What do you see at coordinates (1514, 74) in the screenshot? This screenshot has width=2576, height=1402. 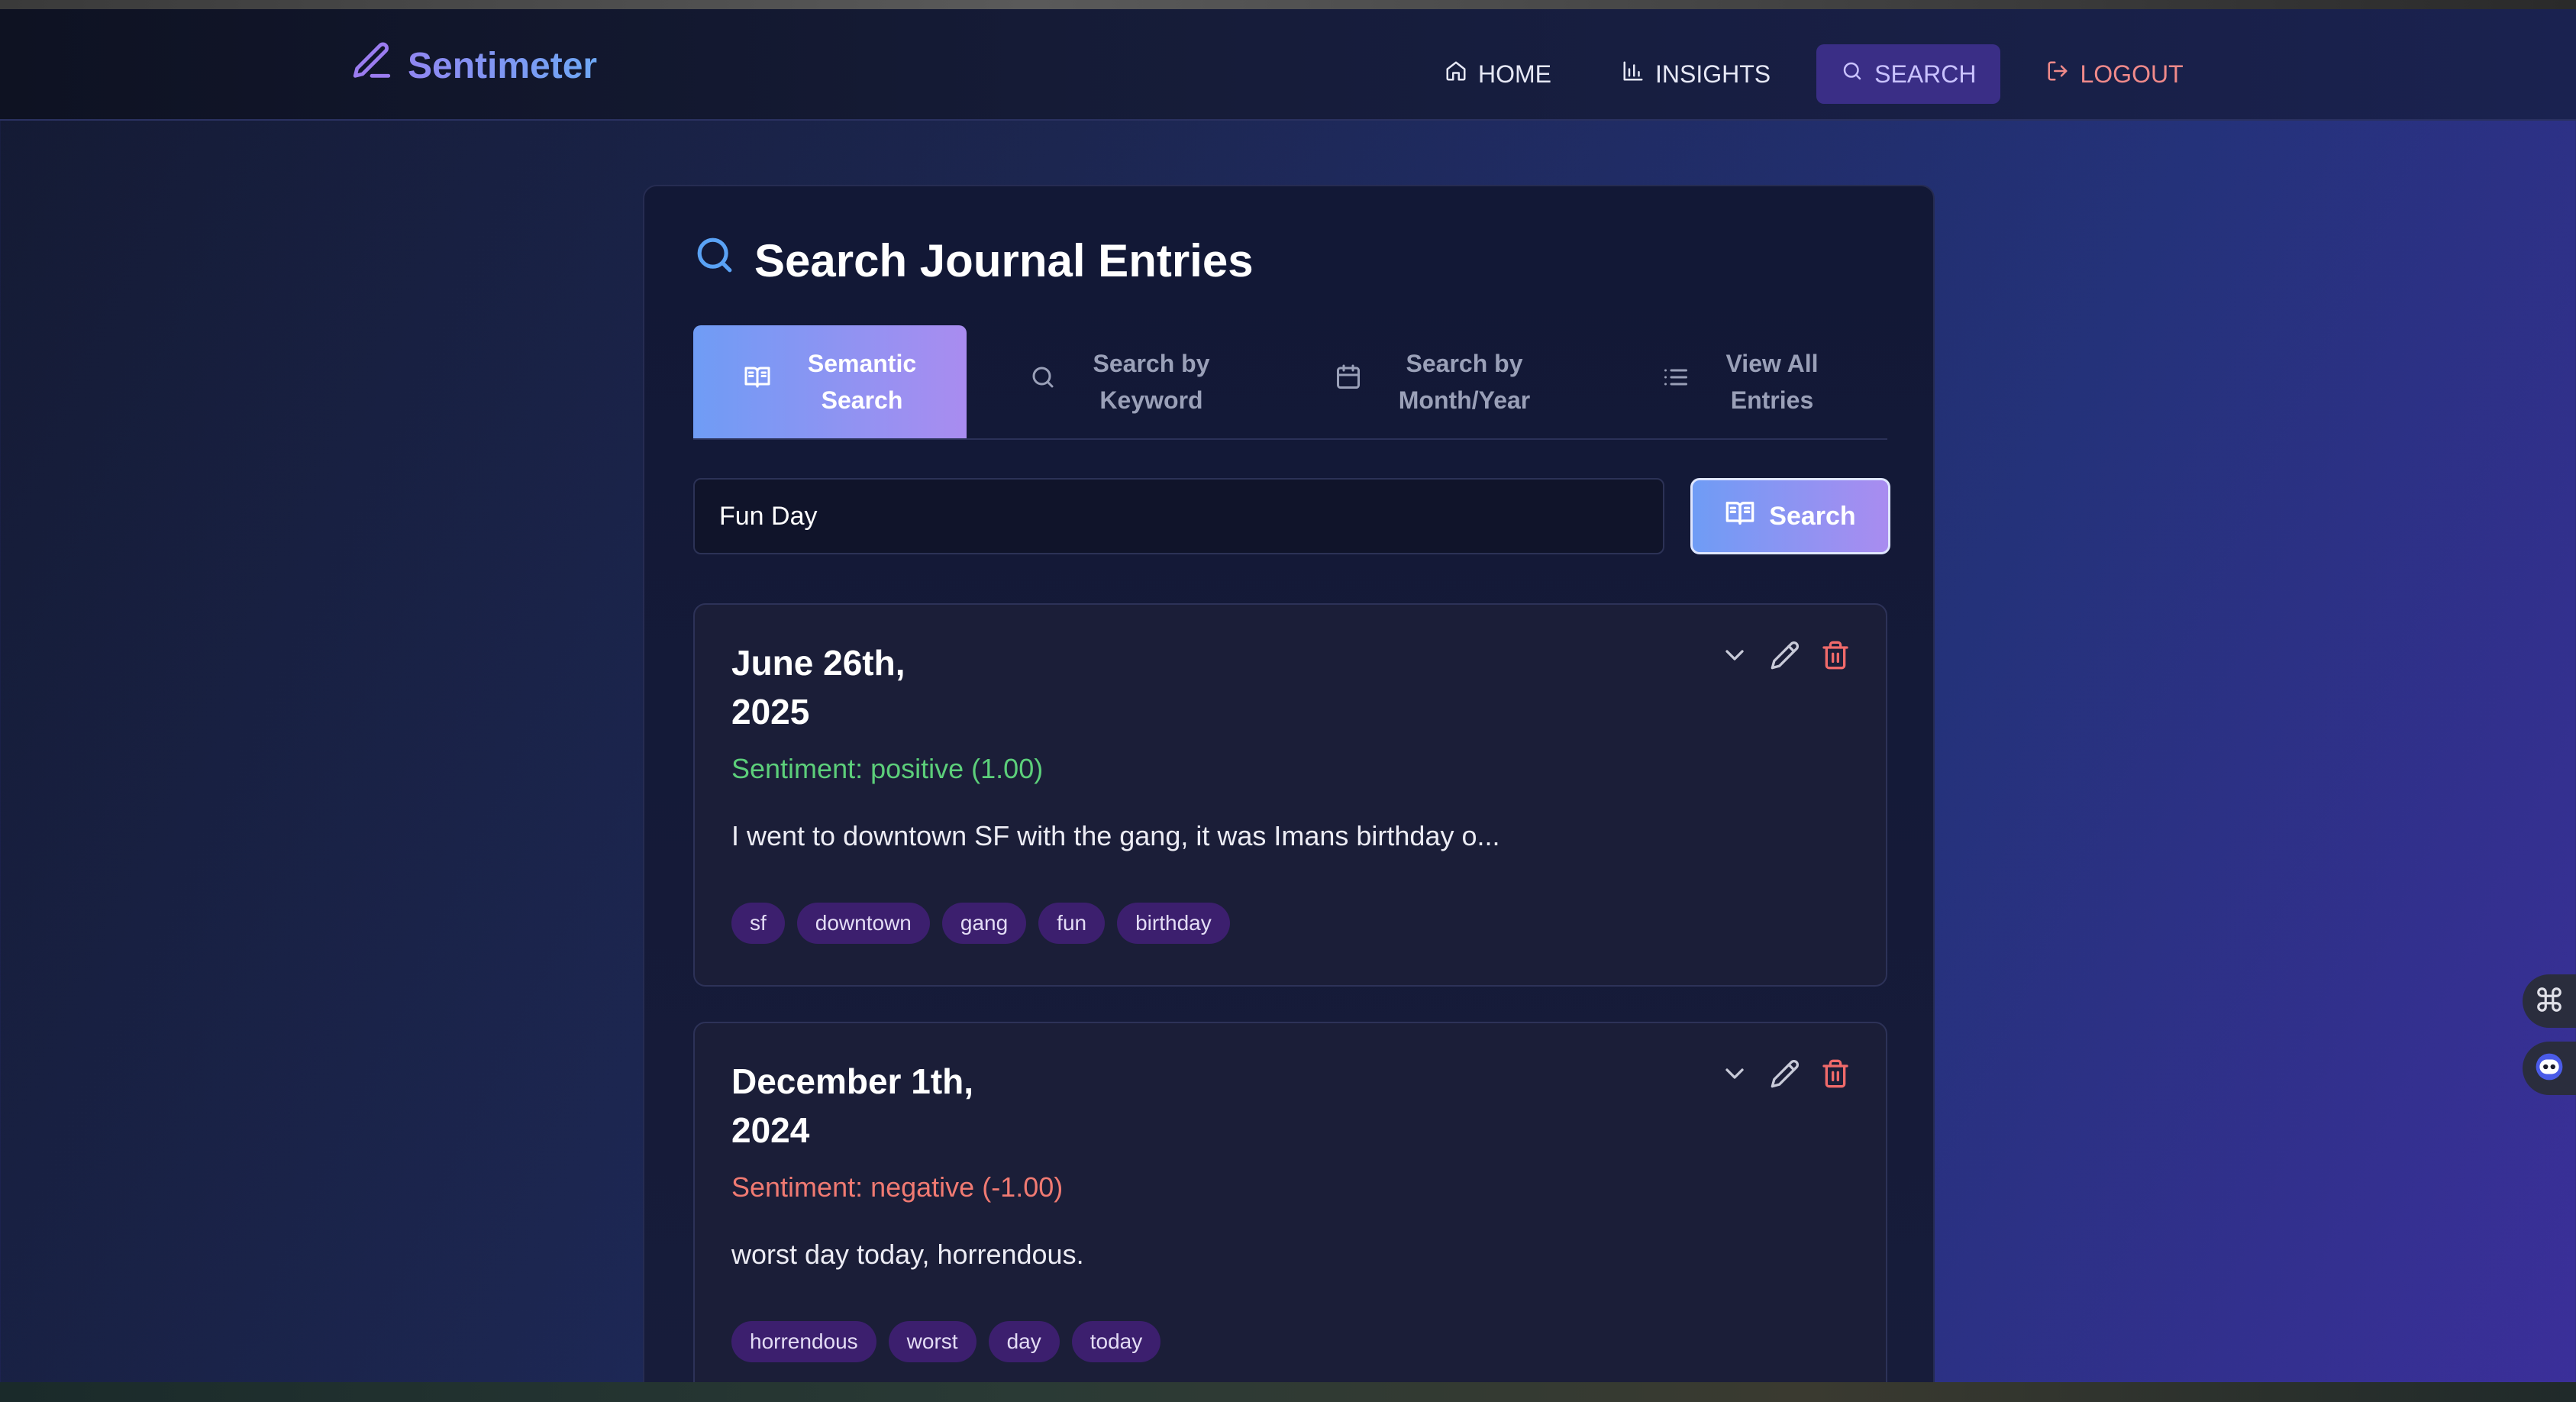 I see `nav-home-label: HOME` at bounding box center [1514, 74].